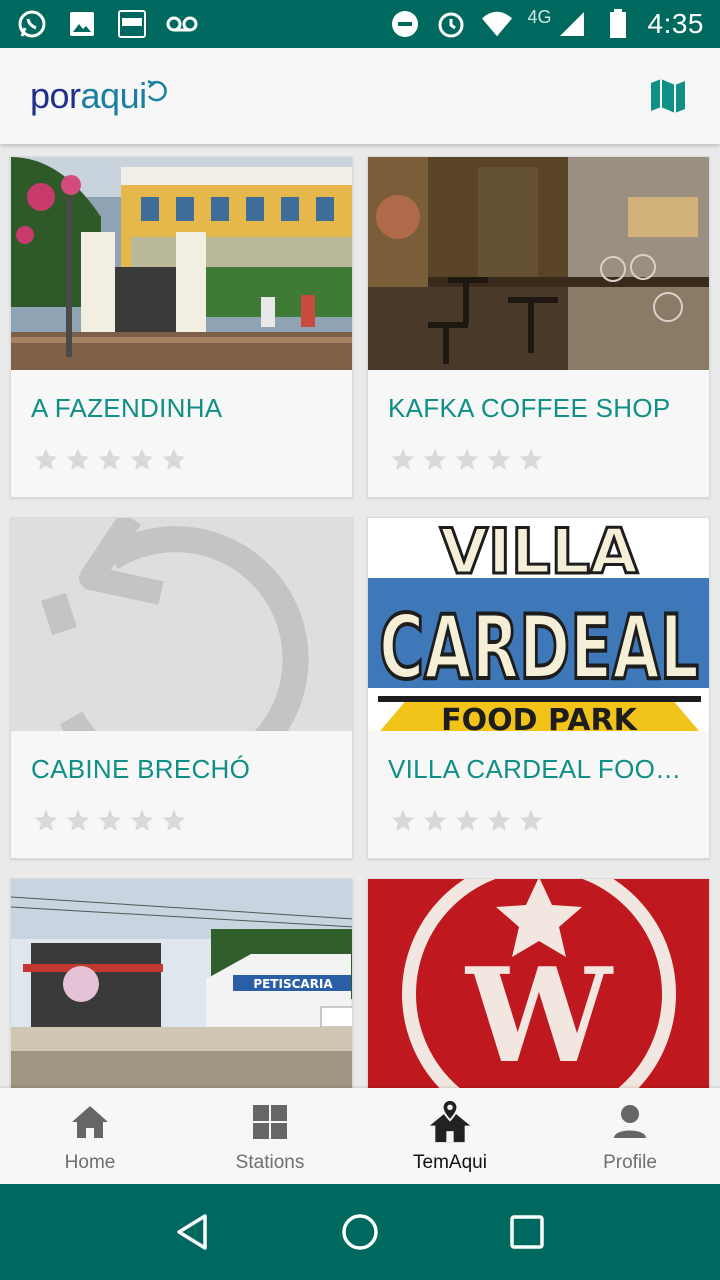  What do you see at coordinates (529, 408) in the screenshot?
I see `place-name: KAFKA COFFEE SHOP` at bounding box center [529, 408].